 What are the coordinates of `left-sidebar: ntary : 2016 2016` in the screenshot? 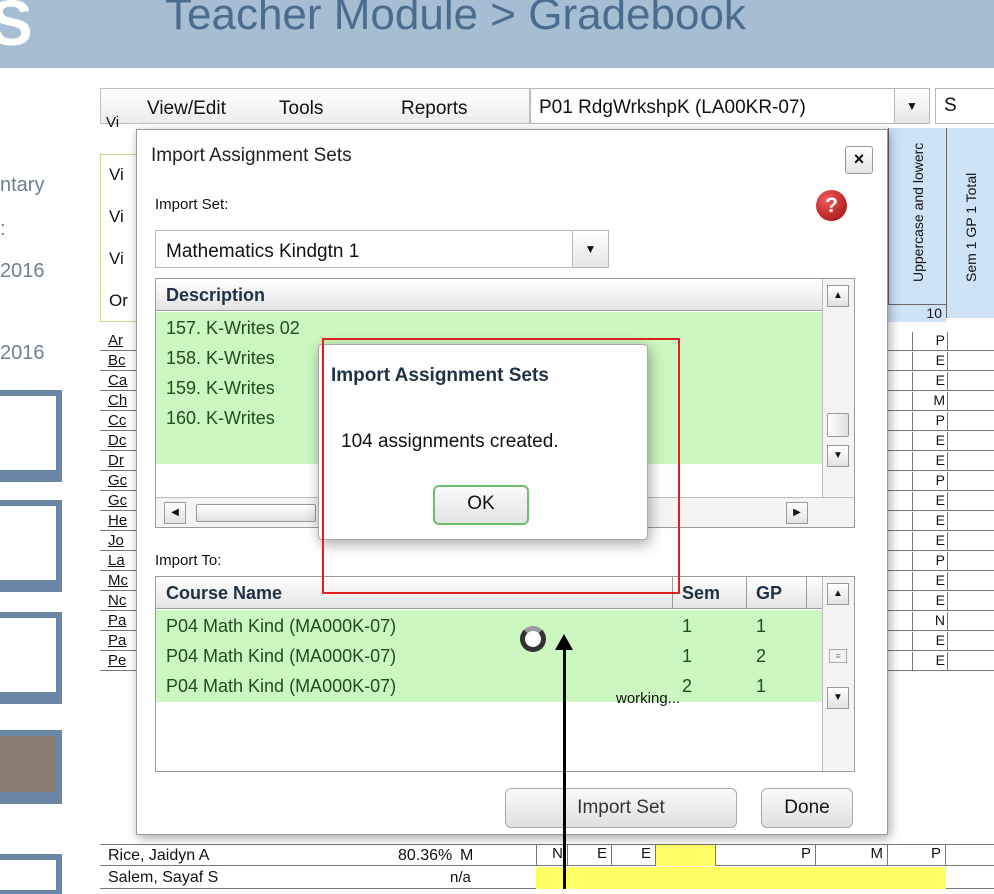 It's located at (46, 481).